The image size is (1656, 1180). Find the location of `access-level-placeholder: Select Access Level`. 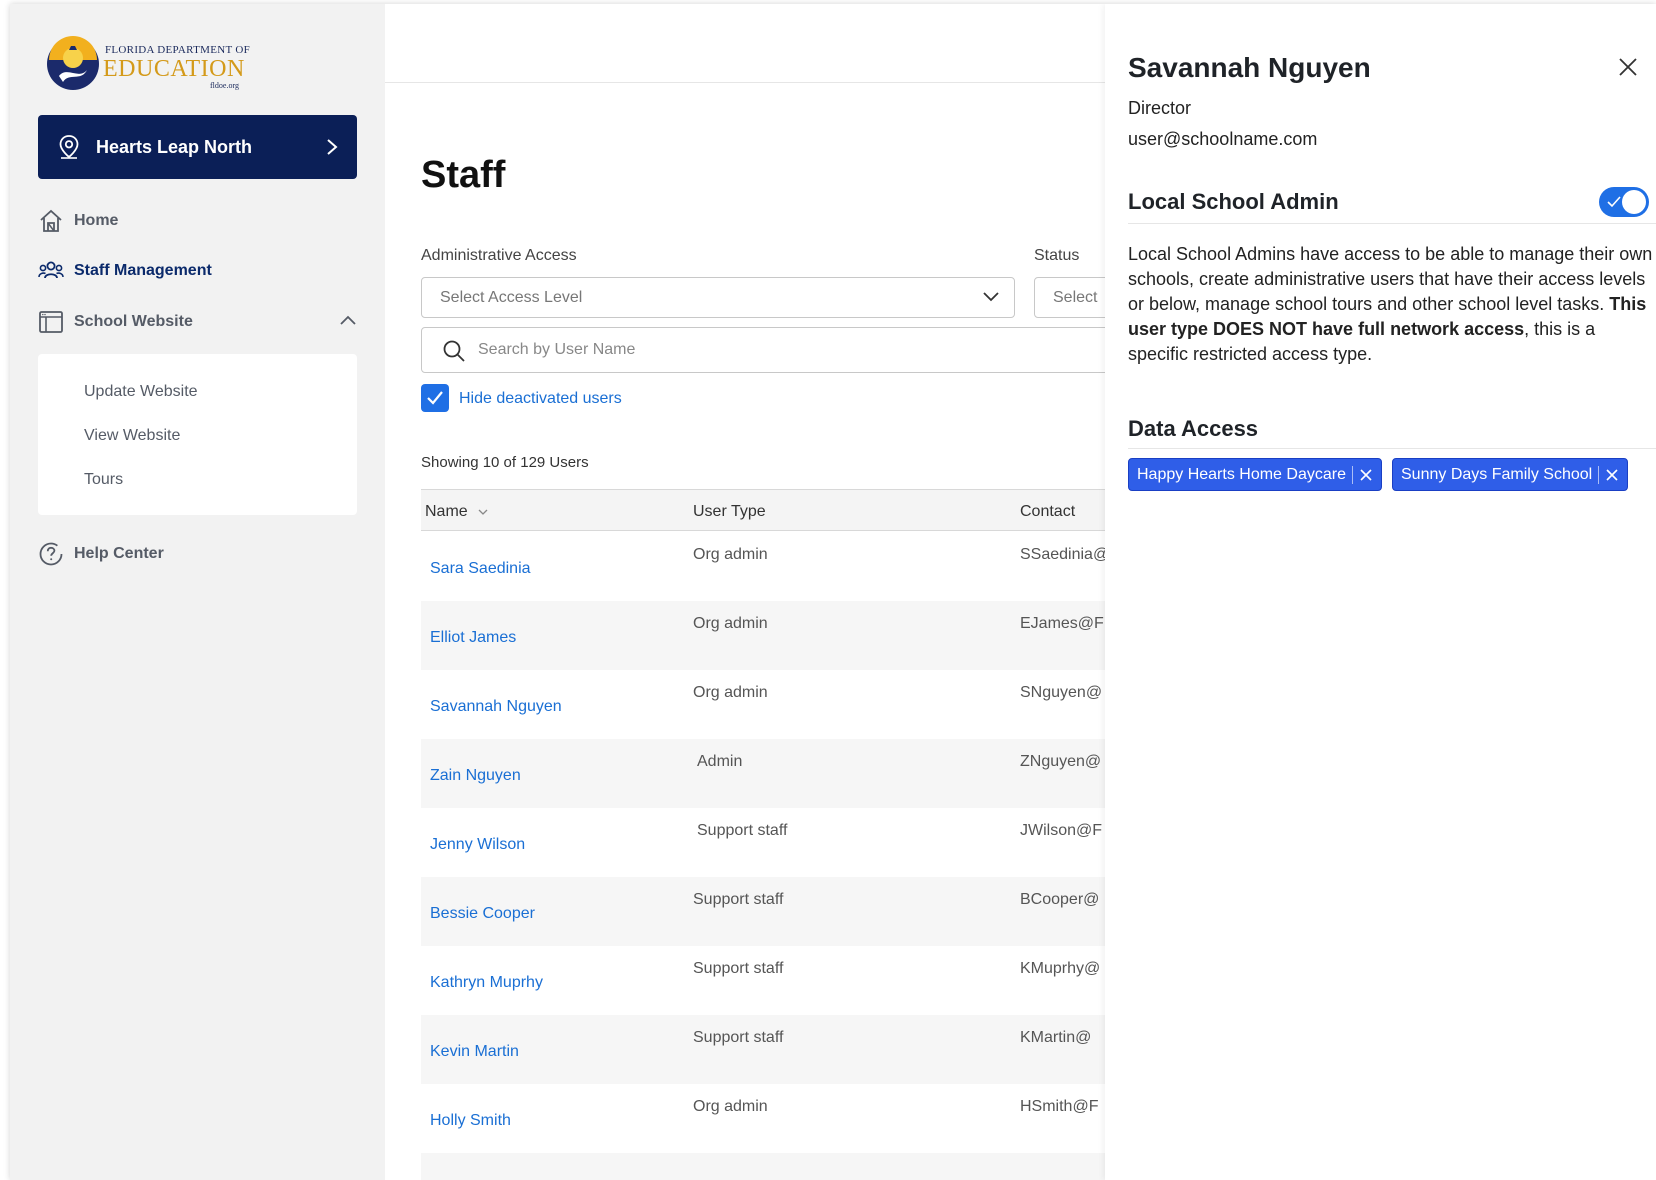

access-level-placeholder: Select Access Level is located at coordinates (511, 297).